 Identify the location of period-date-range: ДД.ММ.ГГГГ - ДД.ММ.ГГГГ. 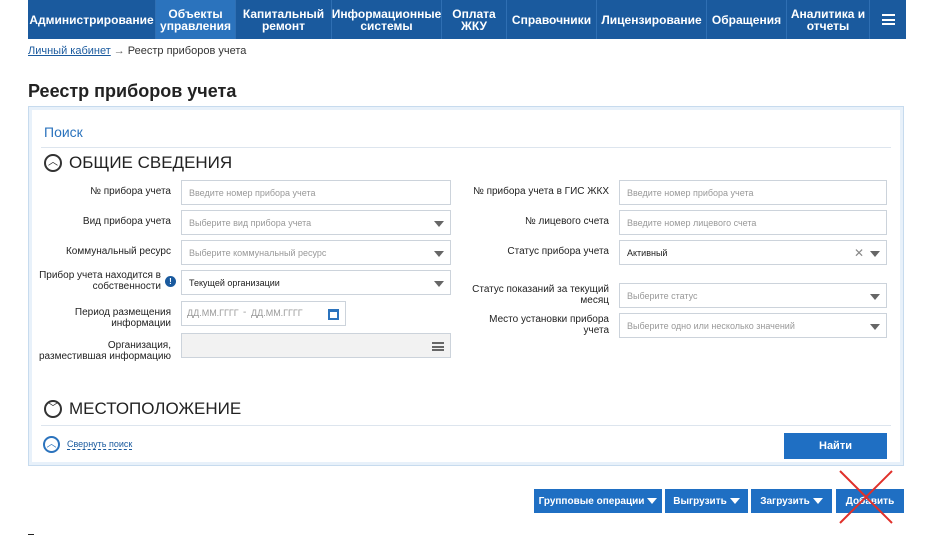
(263, 313).